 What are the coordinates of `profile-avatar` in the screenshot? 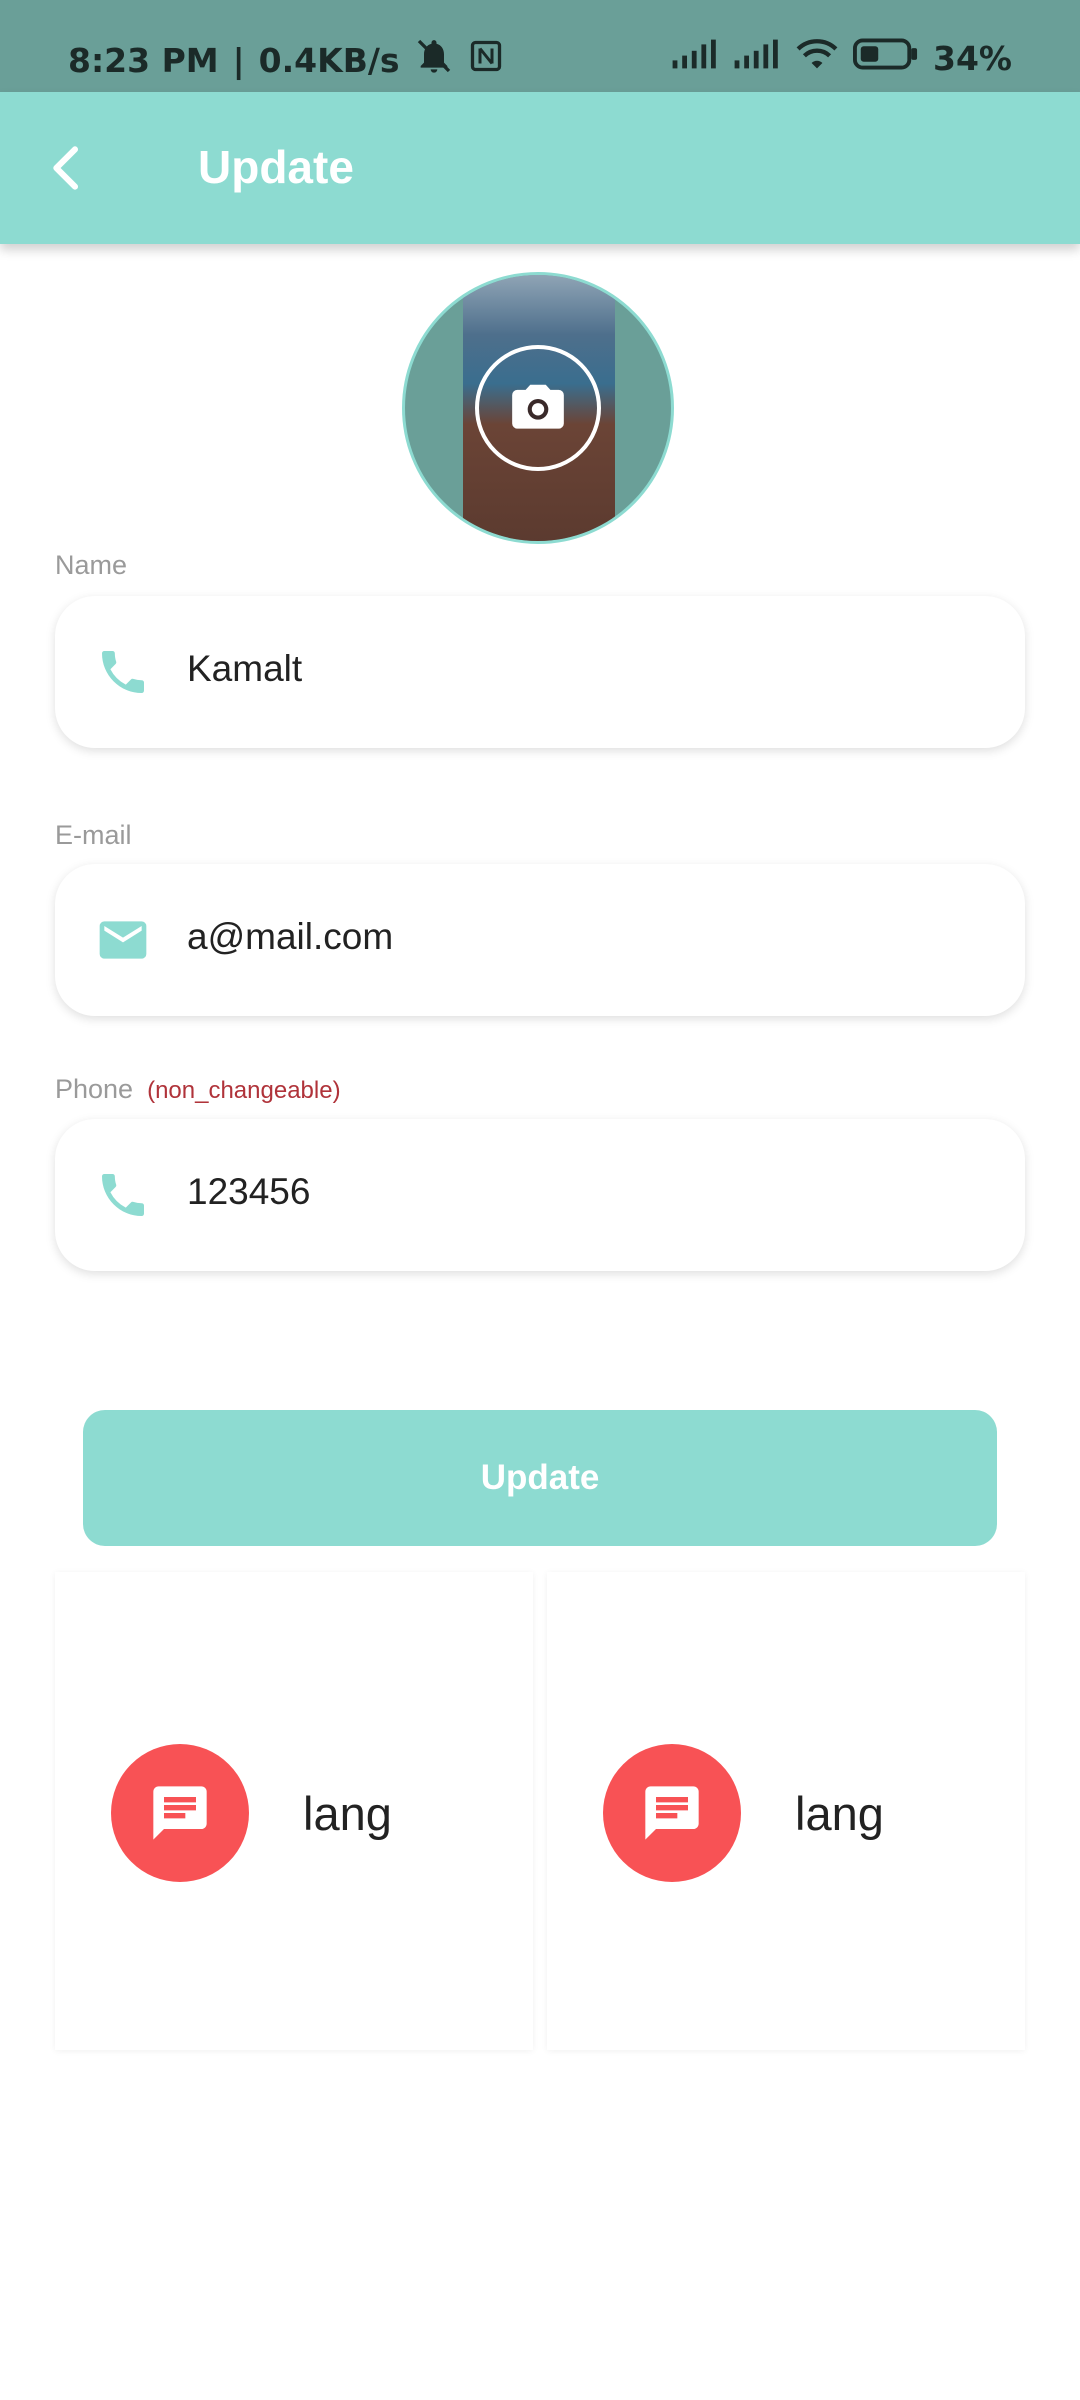 It's located at (538, 408).